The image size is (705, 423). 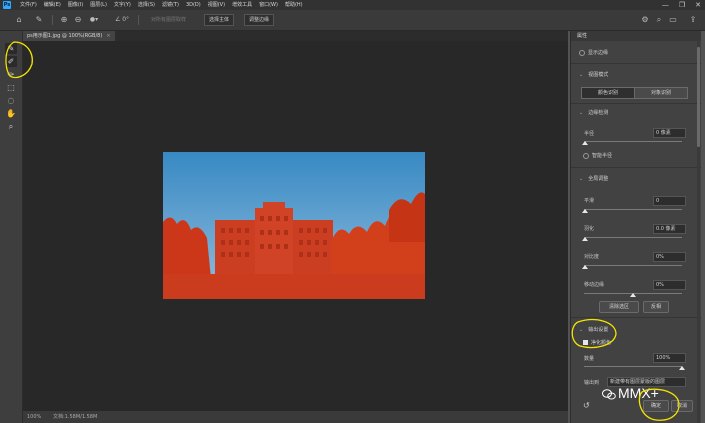 I want to click on zoom-level: 100%, so click(x=34, y=417).